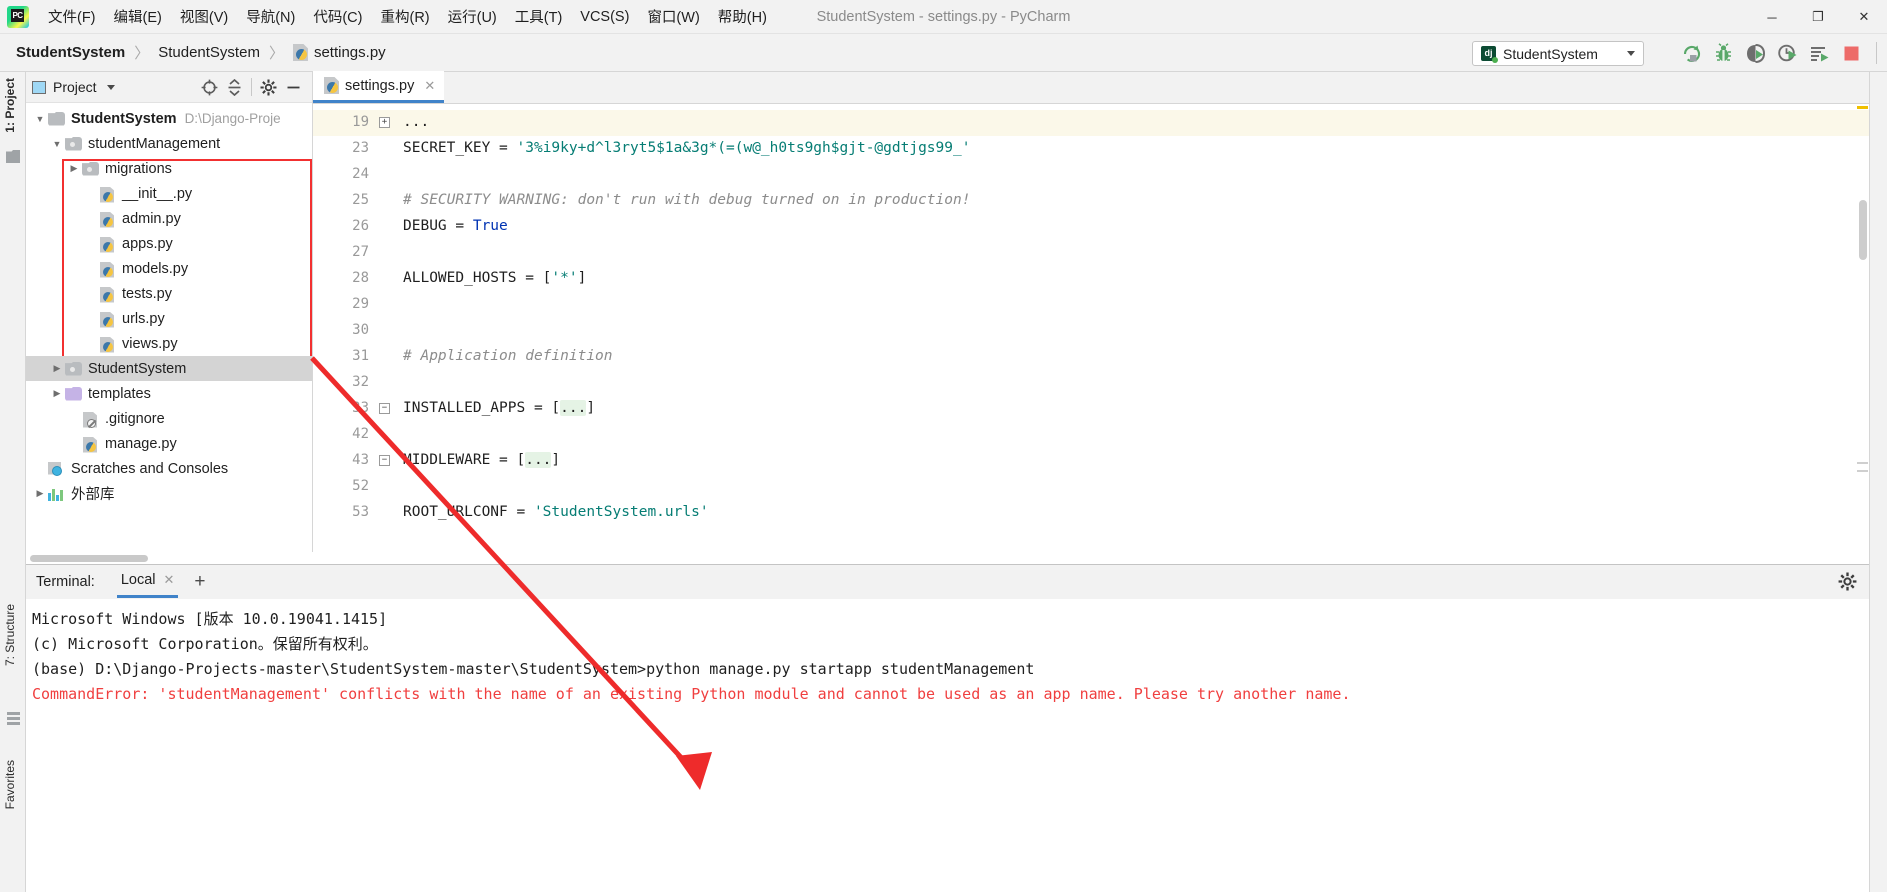  What do you see at coordinates (464, 460) in the screenshot?
I see `code-token: MIDDLEWARE = [` at bounding box center [464, 460].